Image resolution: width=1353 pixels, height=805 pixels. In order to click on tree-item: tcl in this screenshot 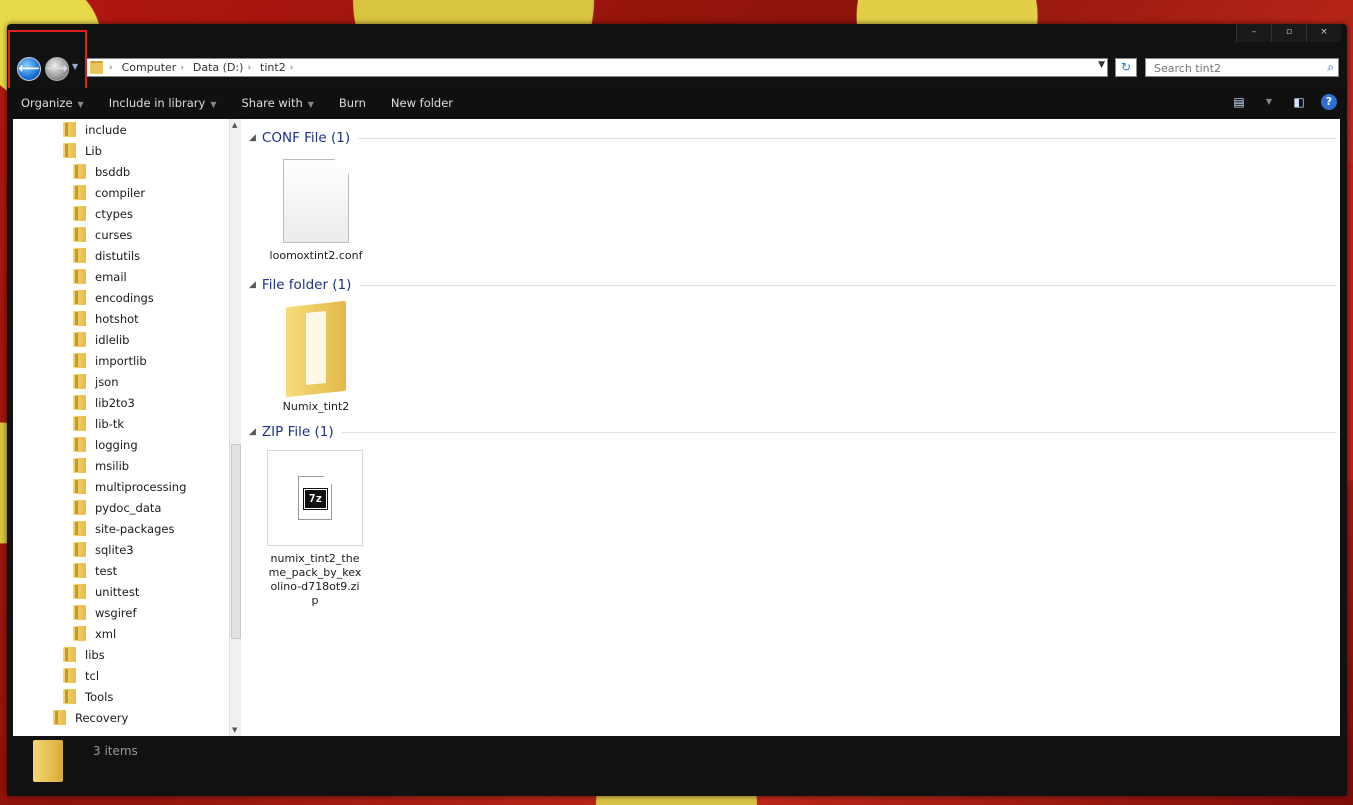, I will do `click(81, 675)`.